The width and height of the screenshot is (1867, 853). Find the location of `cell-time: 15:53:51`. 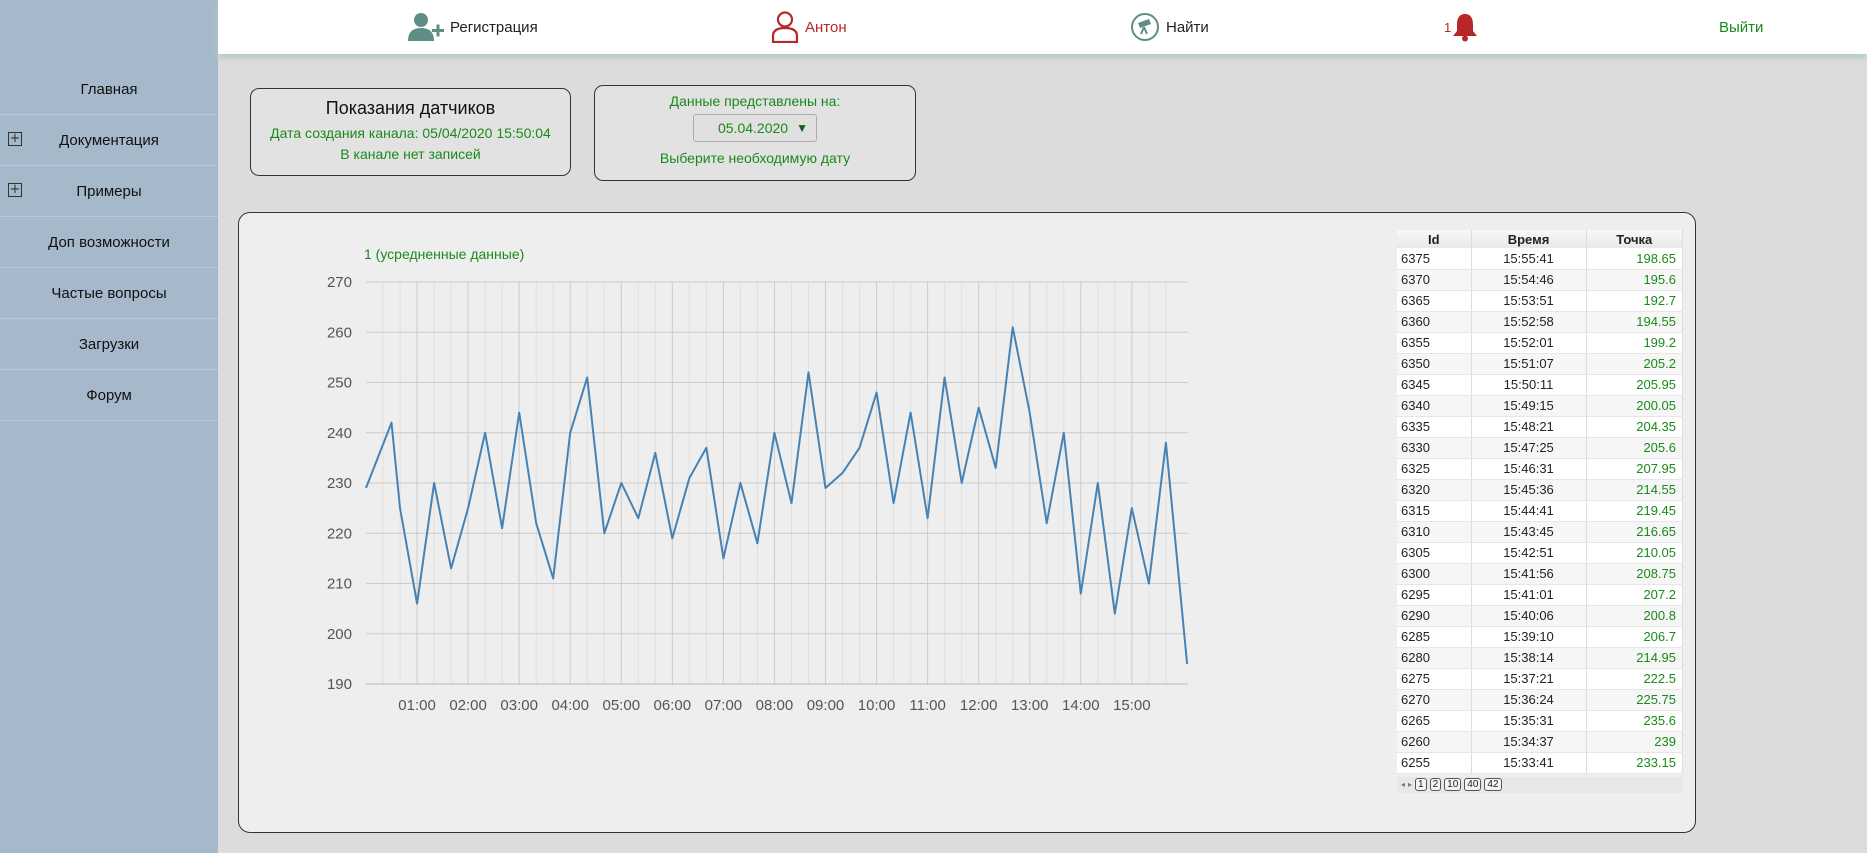

cell-time: 15:53:51 is located at coordinates (1529, 301).